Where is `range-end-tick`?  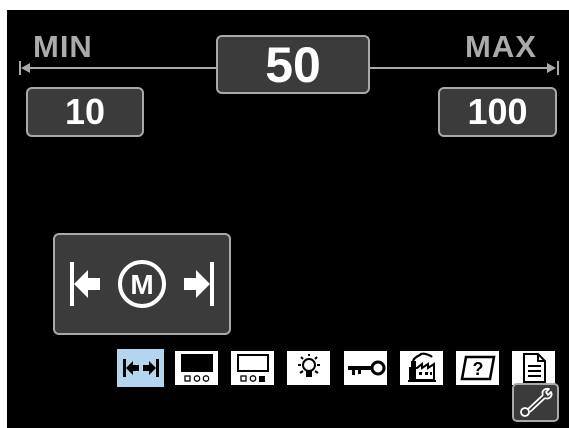
range-end-tick is located at coordinates (558, 68).